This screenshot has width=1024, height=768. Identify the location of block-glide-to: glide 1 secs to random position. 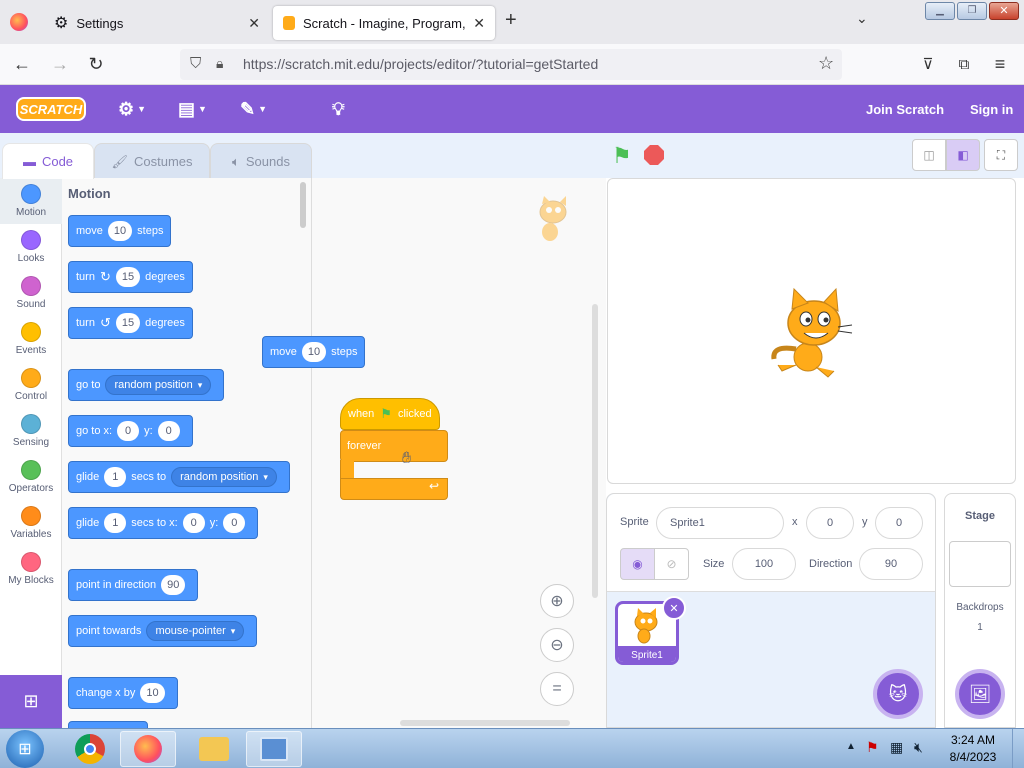
(179, 477).